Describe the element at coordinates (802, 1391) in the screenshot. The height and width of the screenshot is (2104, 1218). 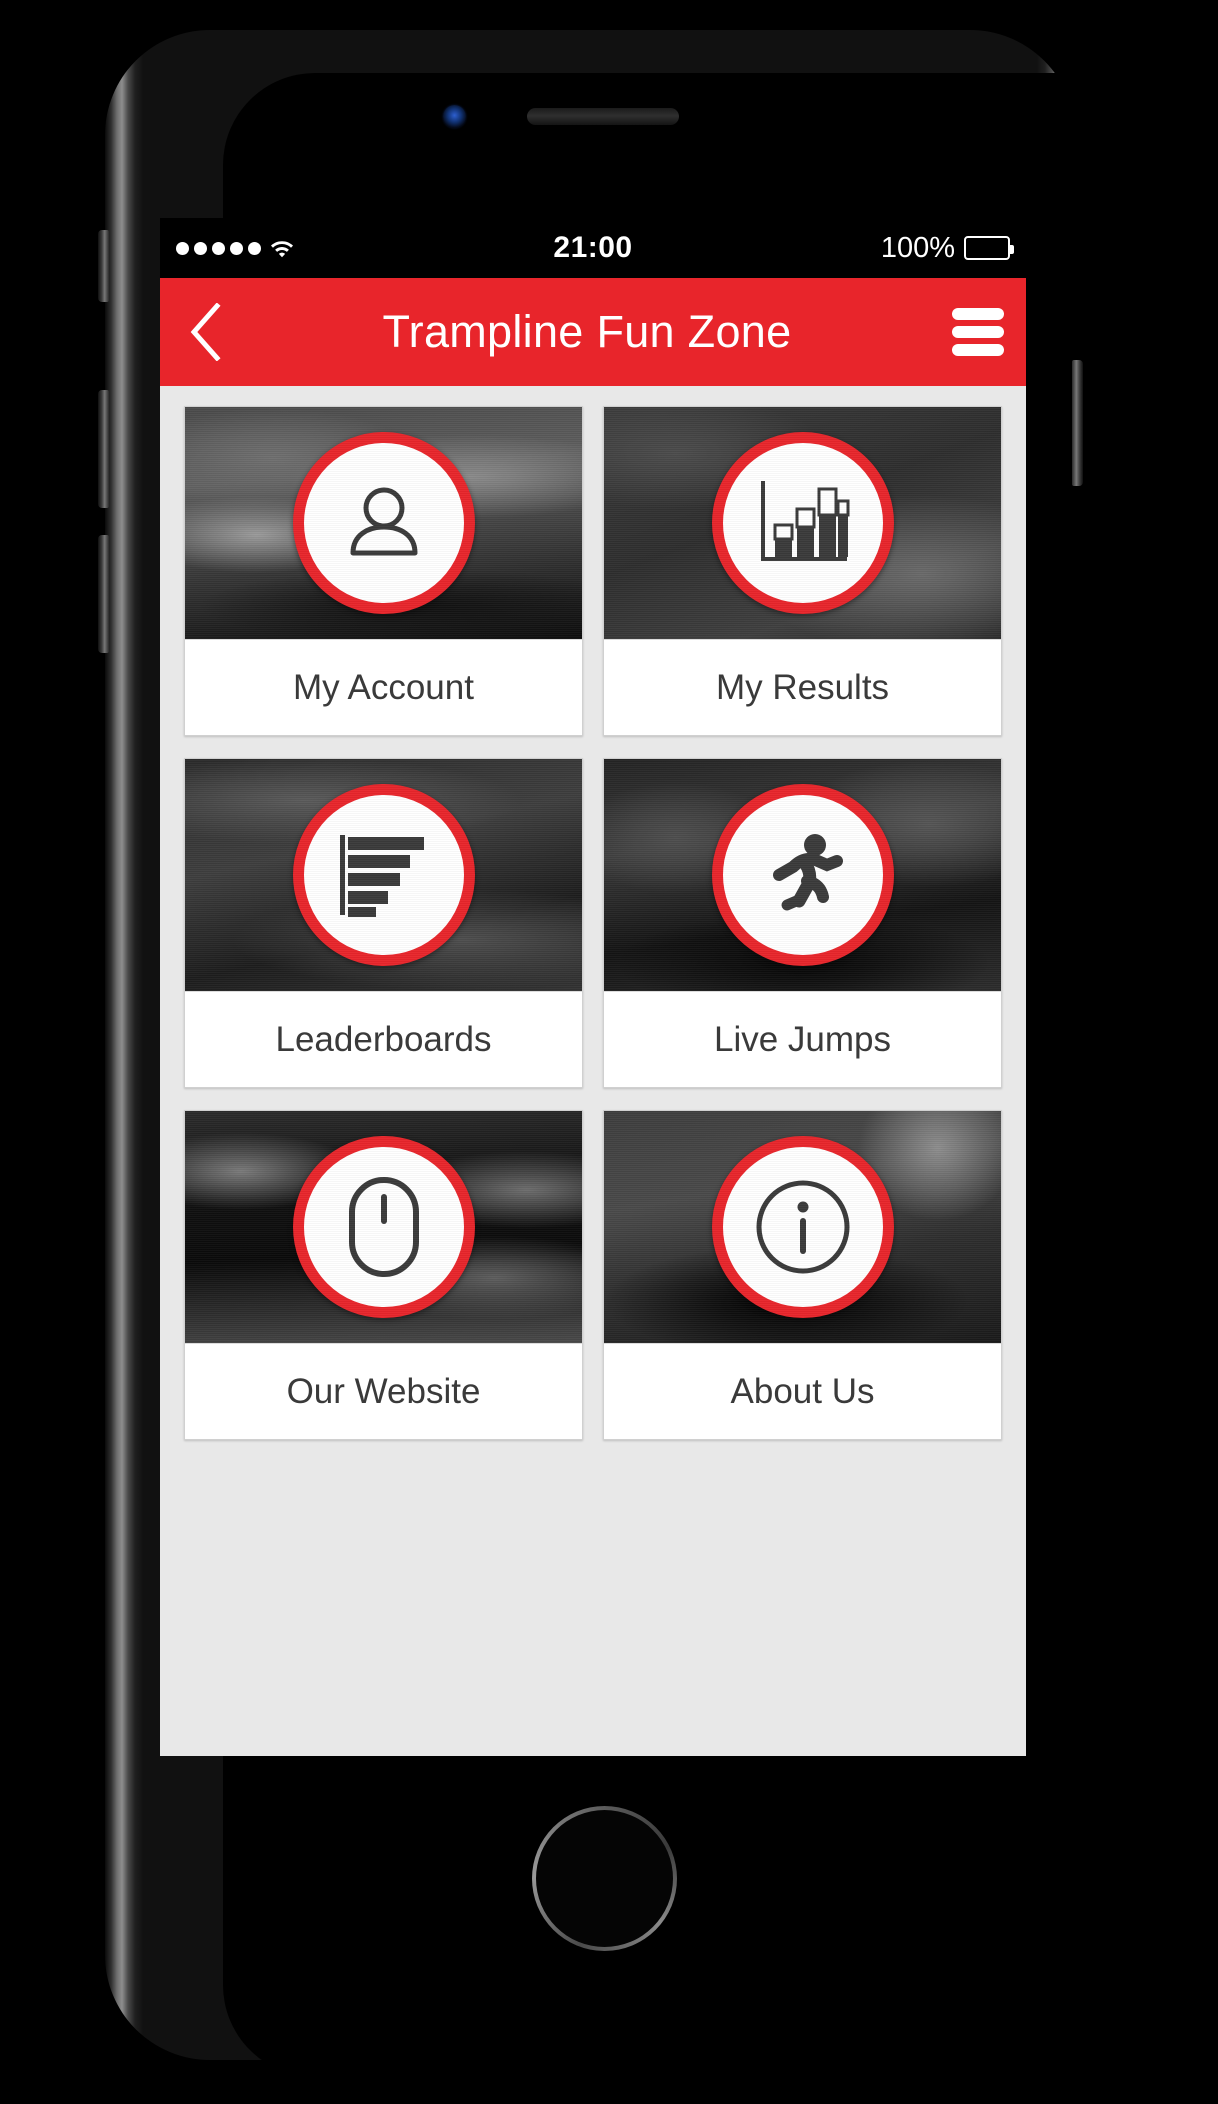
I see `tile-label: About Us` at that location.